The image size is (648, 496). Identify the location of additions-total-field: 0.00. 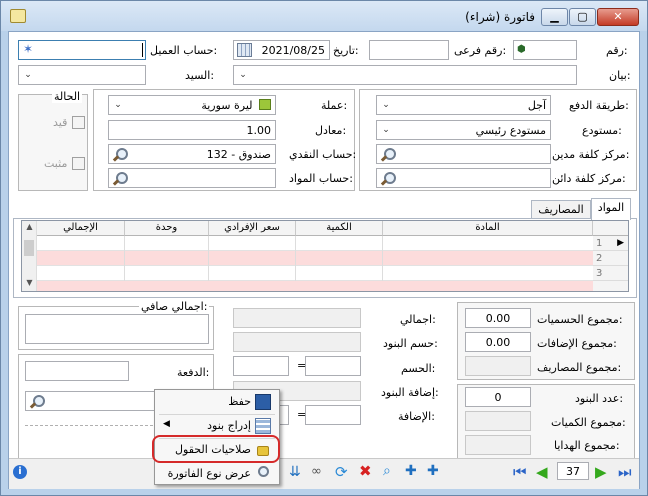
(498, 342).